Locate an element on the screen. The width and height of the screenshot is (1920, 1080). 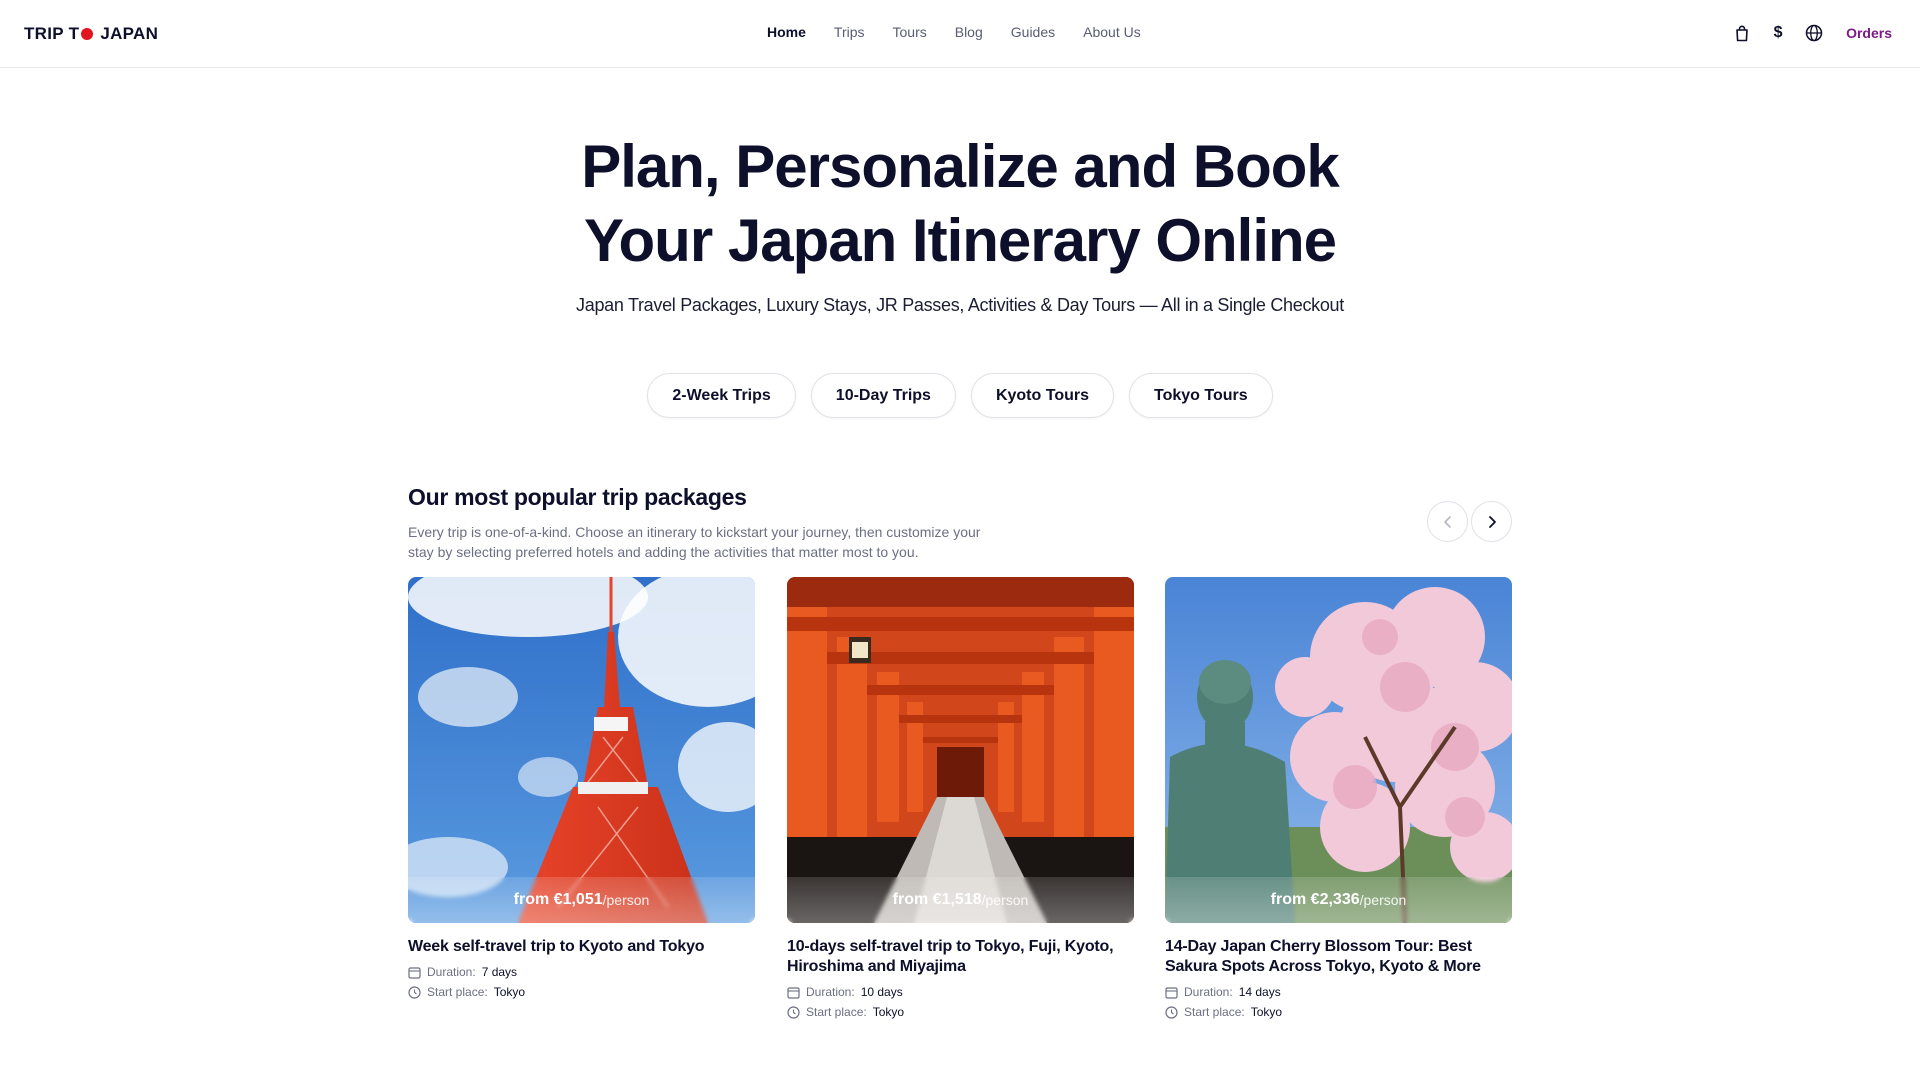
price-bar: from €2,336/person is located at coordinates (1338, 900).